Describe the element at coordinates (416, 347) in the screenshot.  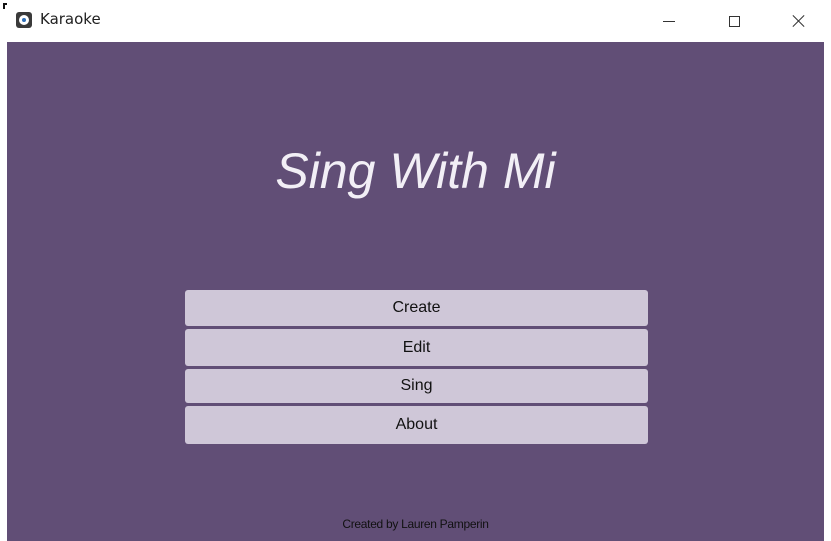
I see `edit-button: Edit` at that location.